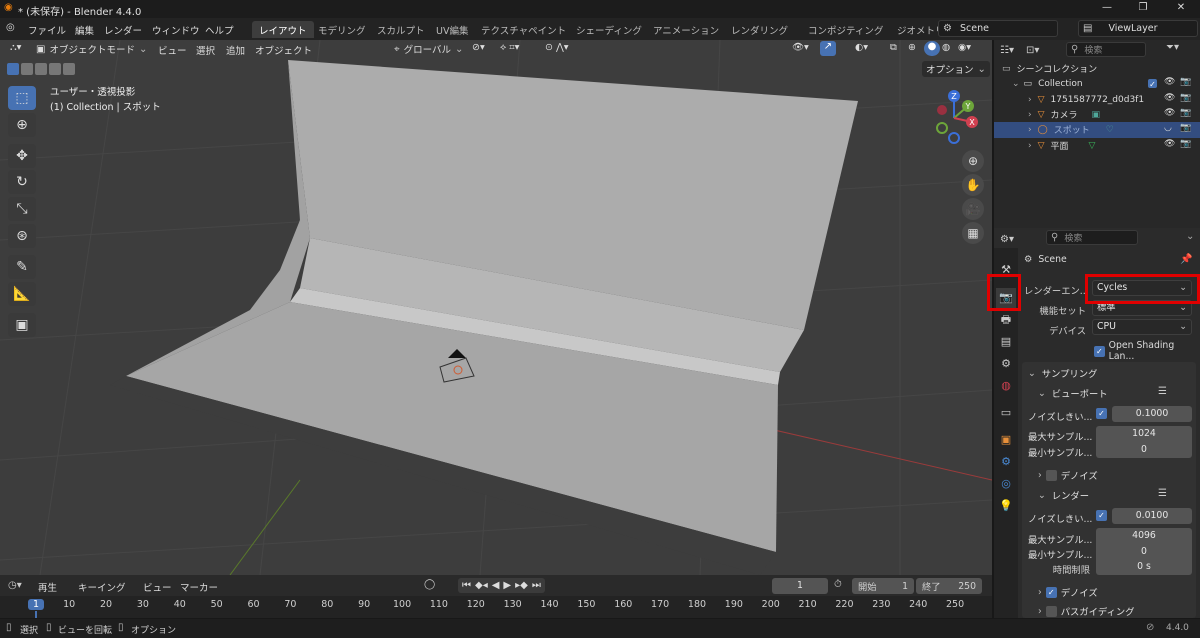 The width and height of the screenshot is (1200, 638). What do you see at coordinates (1144, 552) in the screenshot?
I see `render-min-samples-field: 0` at bounding box center [1144, 552].